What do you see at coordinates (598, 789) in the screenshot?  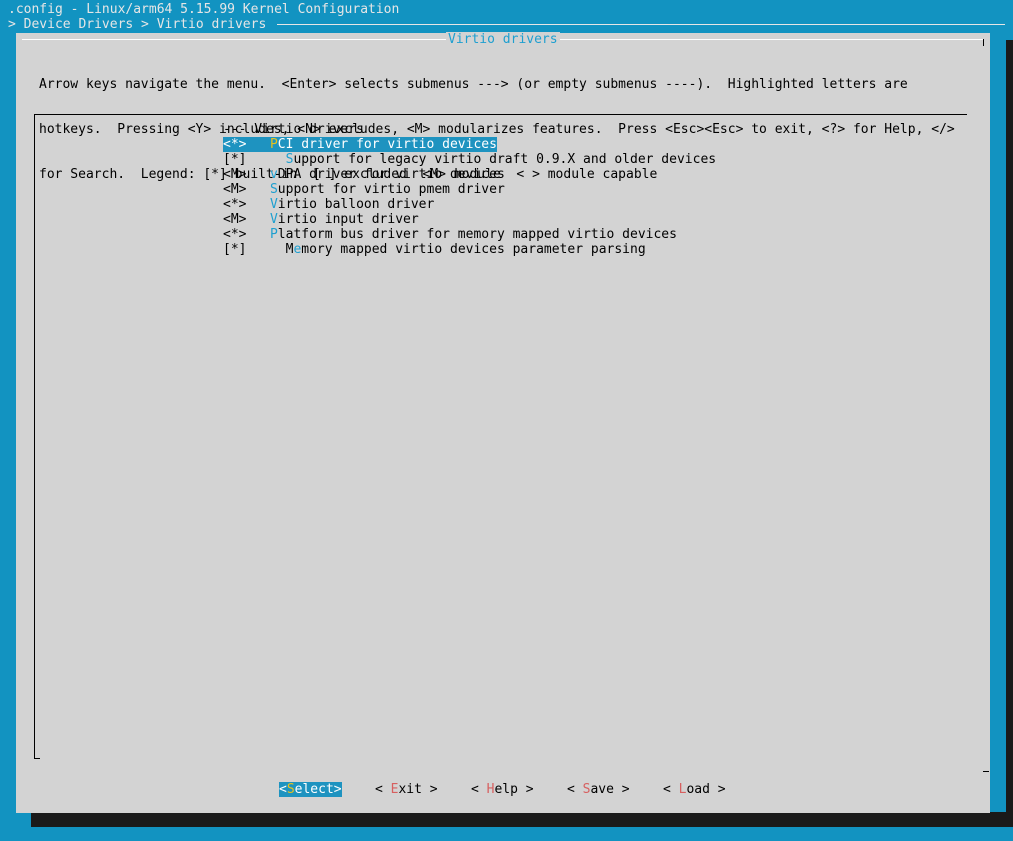 I see `save-button: < Save >` at bounding box center [598, 789].